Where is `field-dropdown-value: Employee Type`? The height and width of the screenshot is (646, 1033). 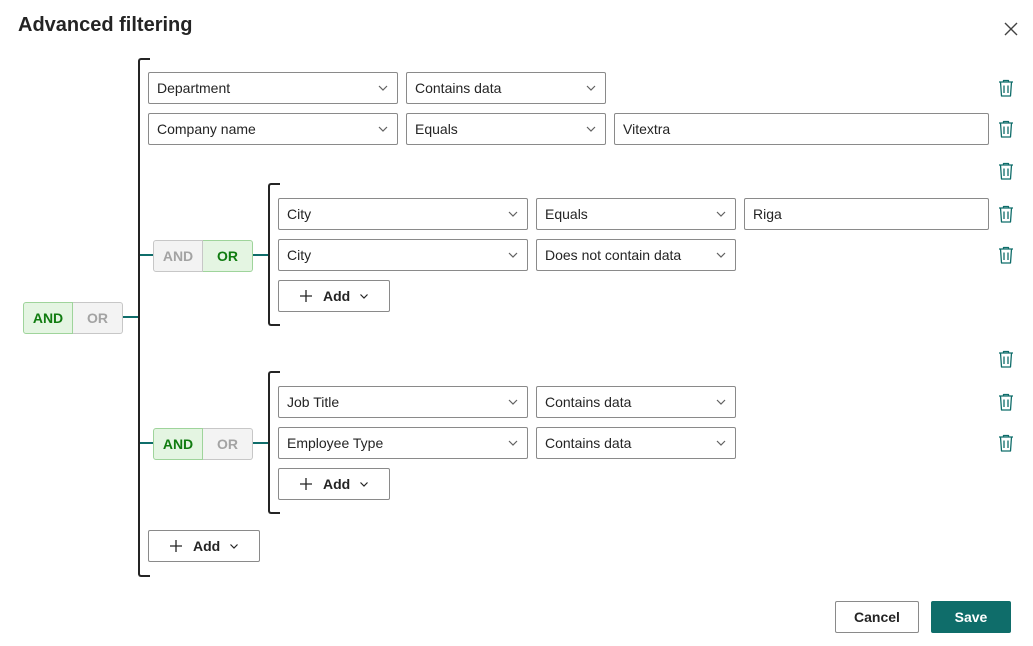
field-dropdown-value: Employee Type is located at coordinates (335, 443).